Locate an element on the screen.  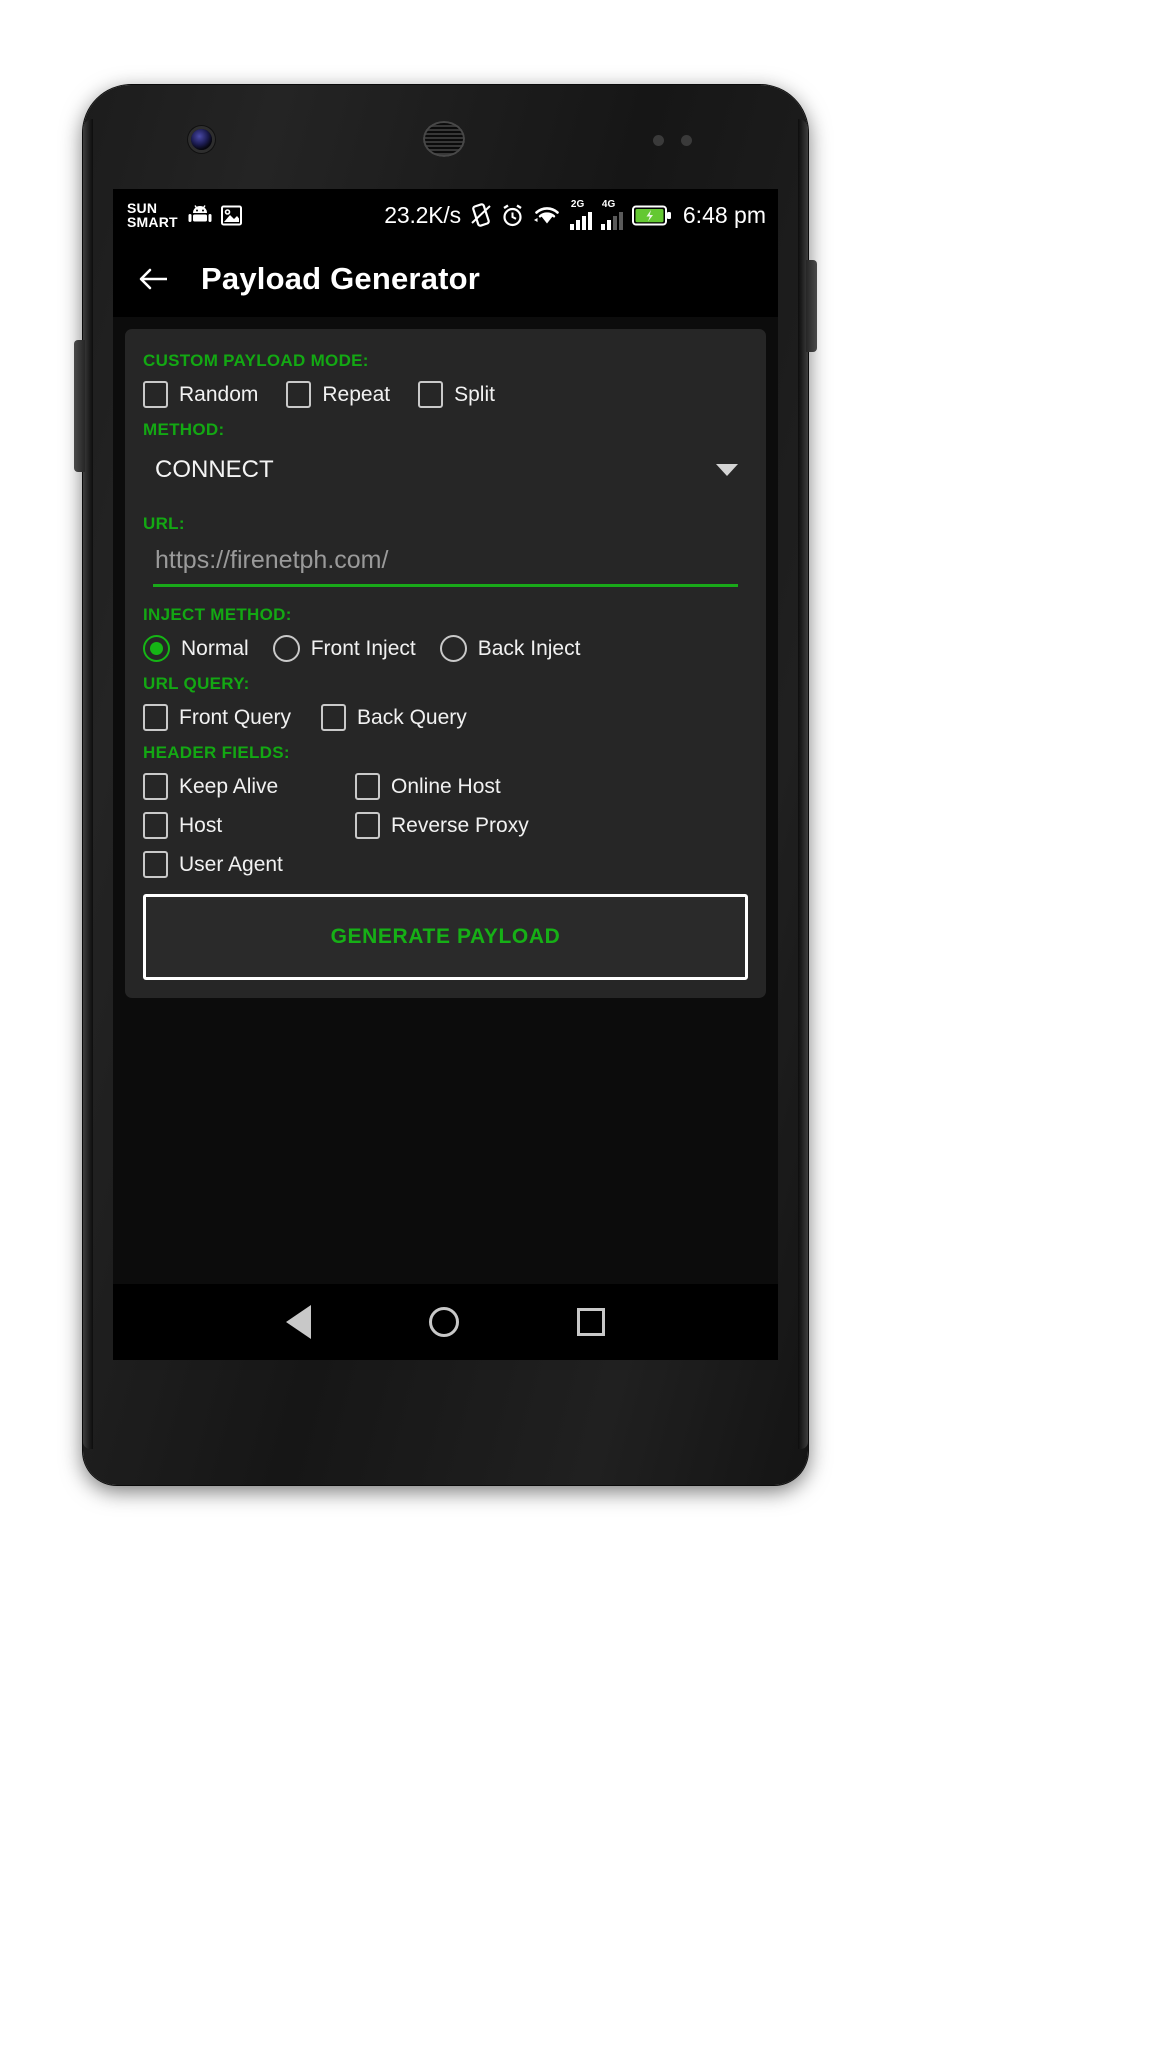
header-fields-row-2: Host Reverse Proxy is located at coordinates (445, 825).